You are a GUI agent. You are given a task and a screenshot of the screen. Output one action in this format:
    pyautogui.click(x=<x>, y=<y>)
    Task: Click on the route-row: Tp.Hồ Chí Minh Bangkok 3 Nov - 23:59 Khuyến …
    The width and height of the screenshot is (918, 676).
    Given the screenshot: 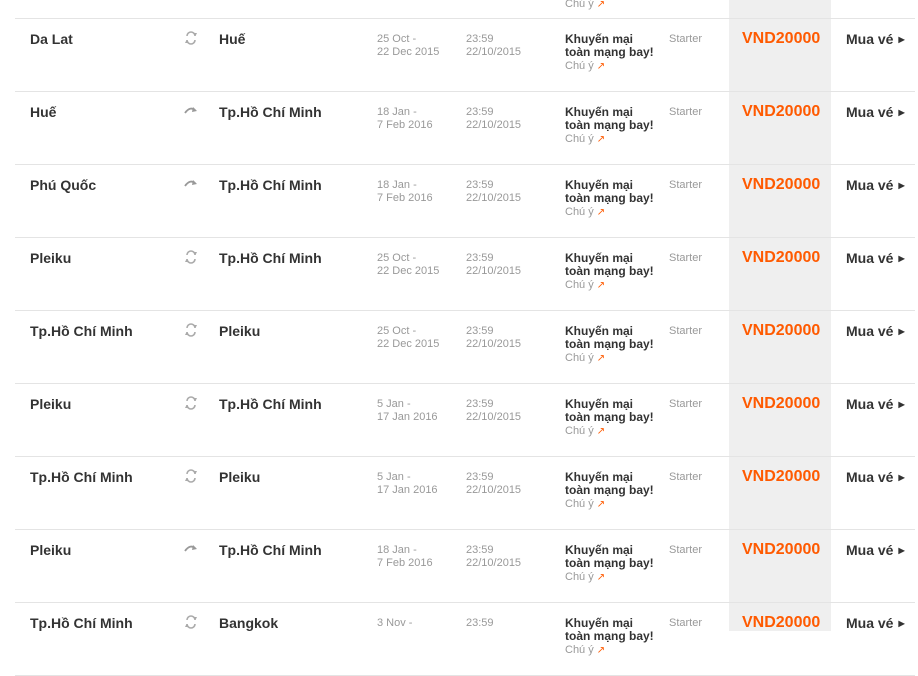 What is the action you would take?
    pyautogui.click(x=465, y=639)
    